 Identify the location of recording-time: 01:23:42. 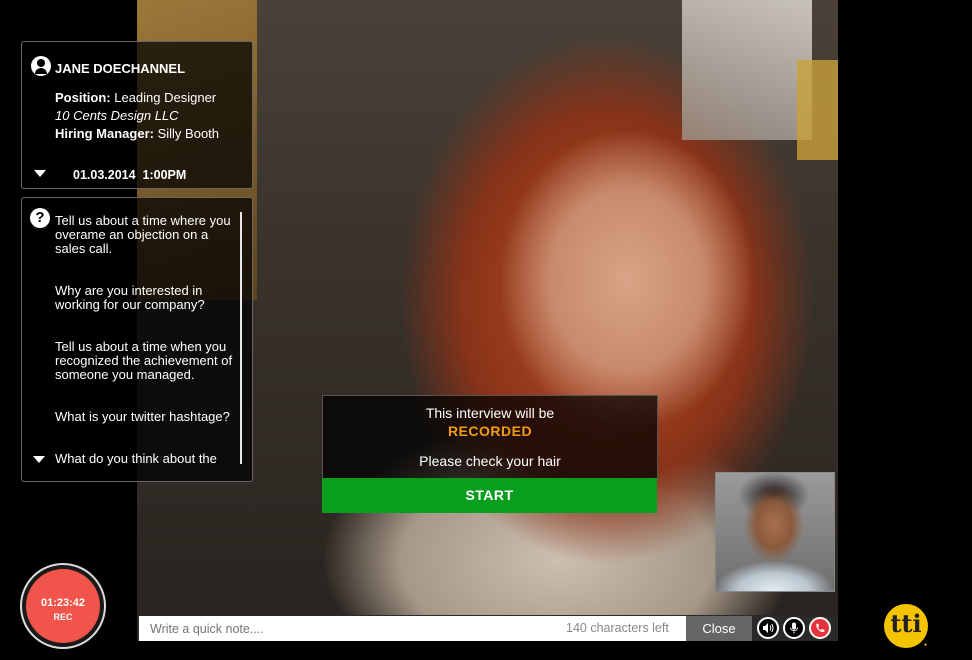
(63, 603).